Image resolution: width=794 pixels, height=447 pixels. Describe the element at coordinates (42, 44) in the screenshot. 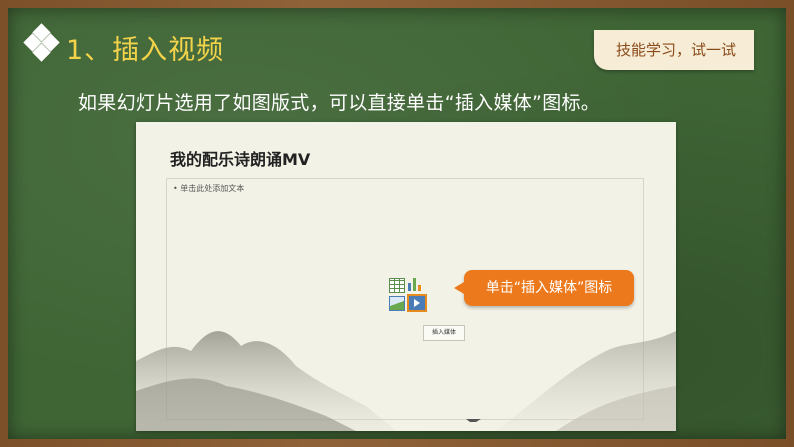

I see `diamond-logo-icon` at that location.